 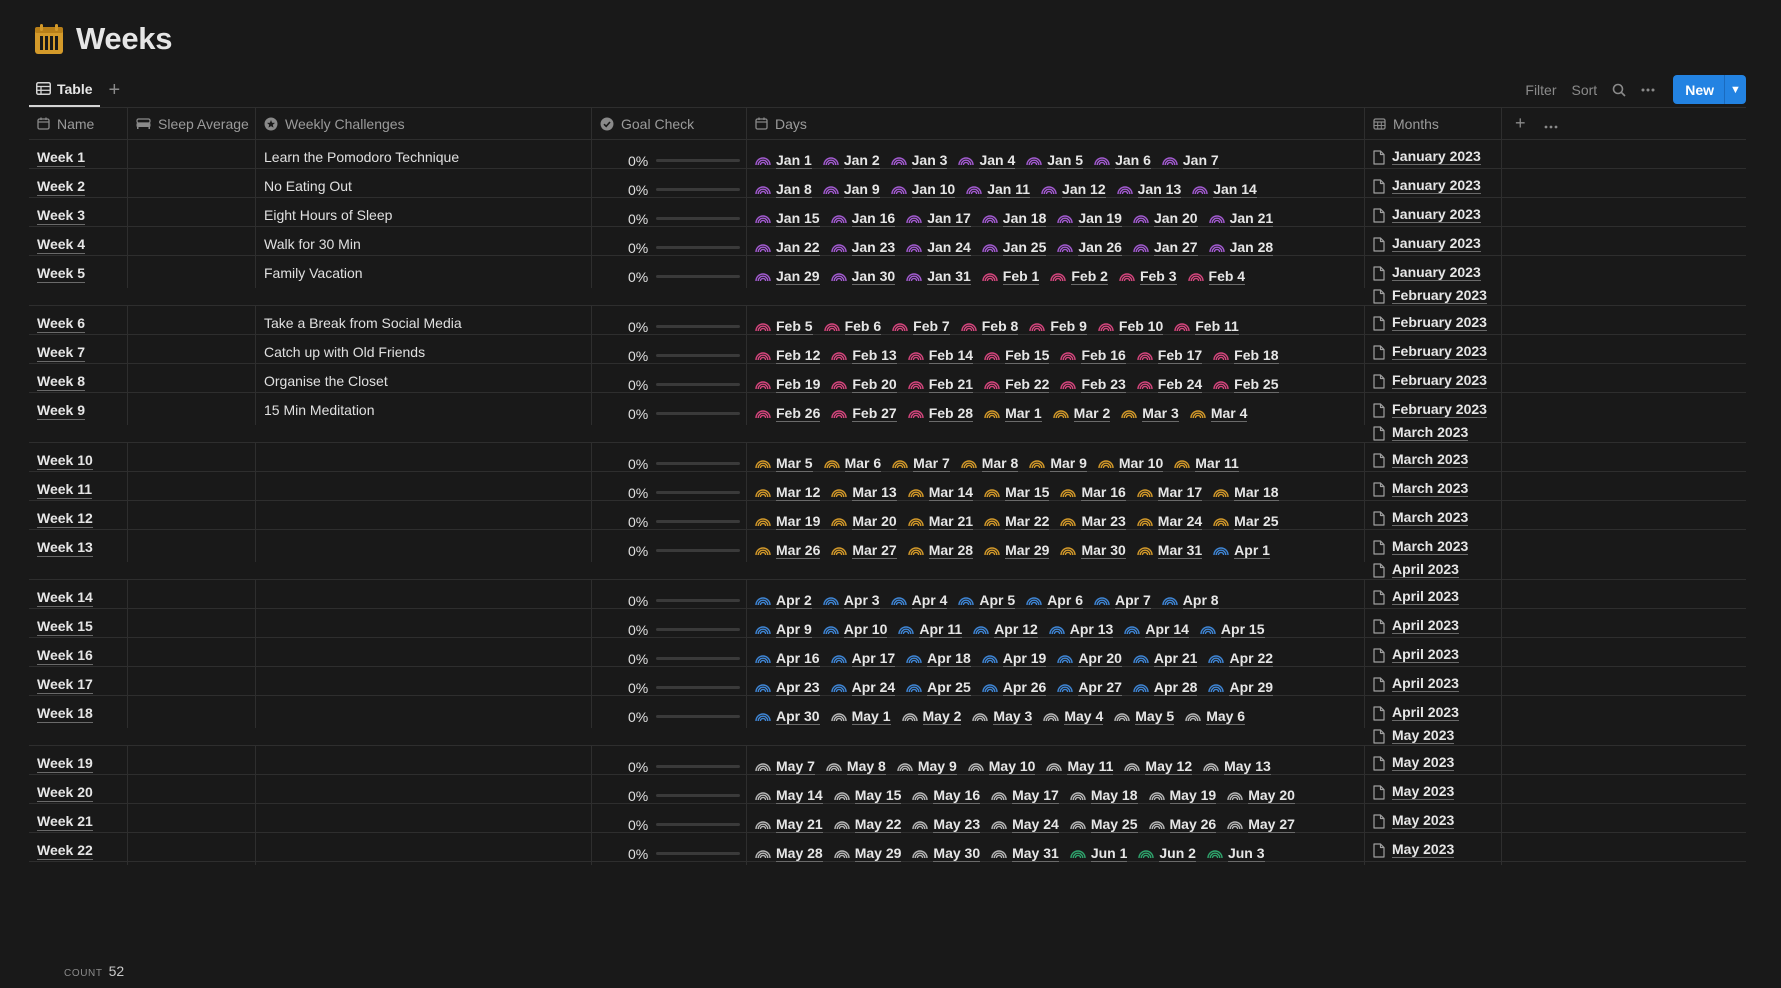 What do you see at coordinates (65, 598) in the screenshot?
I see `week-name: Week 14` at bounding box center [65, 598].